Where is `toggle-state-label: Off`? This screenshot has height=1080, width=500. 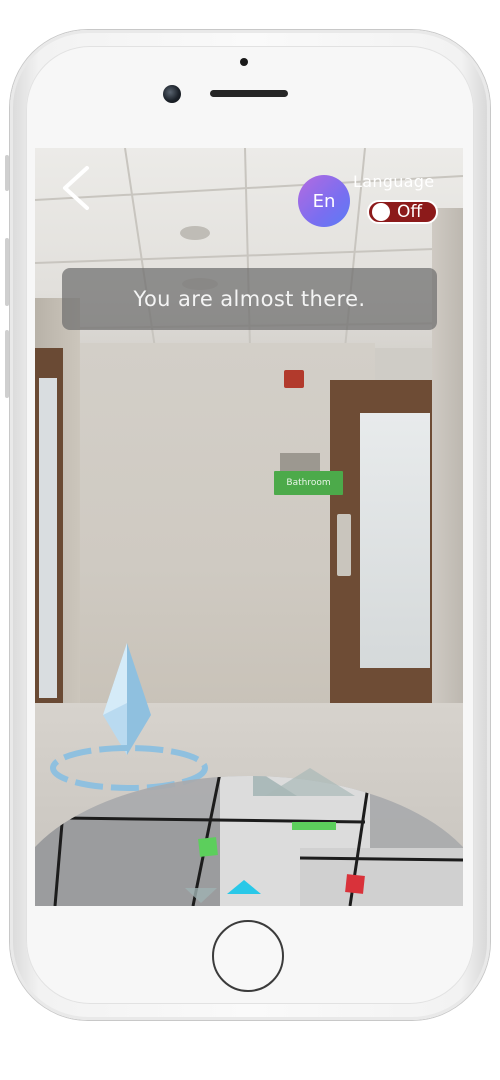 toggle-state-label: Off is located at coordinates (410, 212).